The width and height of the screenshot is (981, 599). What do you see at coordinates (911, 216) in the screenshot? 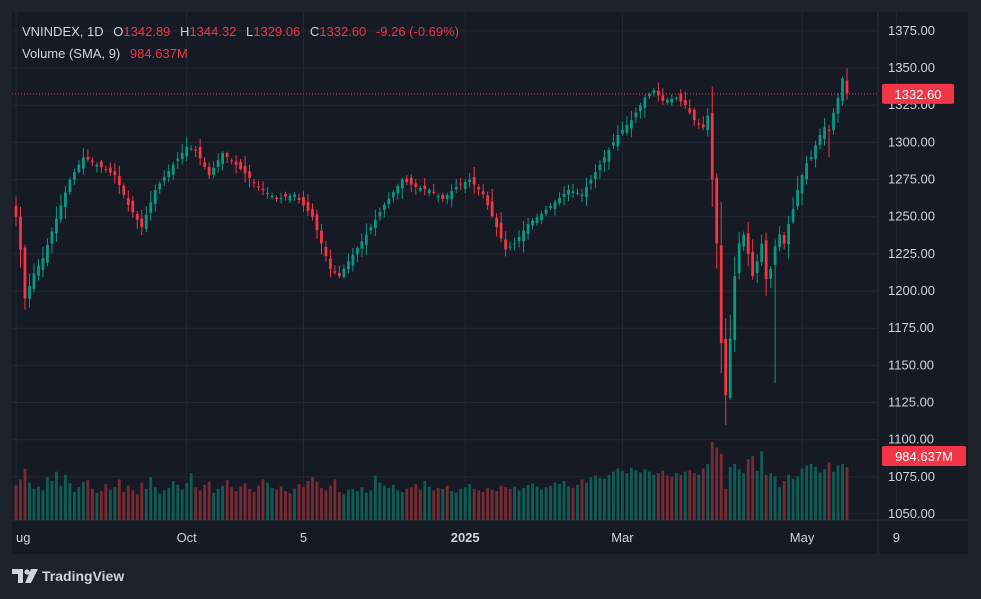
I see `y-tick-label: 1250.00` at bounding box center [911, 216].